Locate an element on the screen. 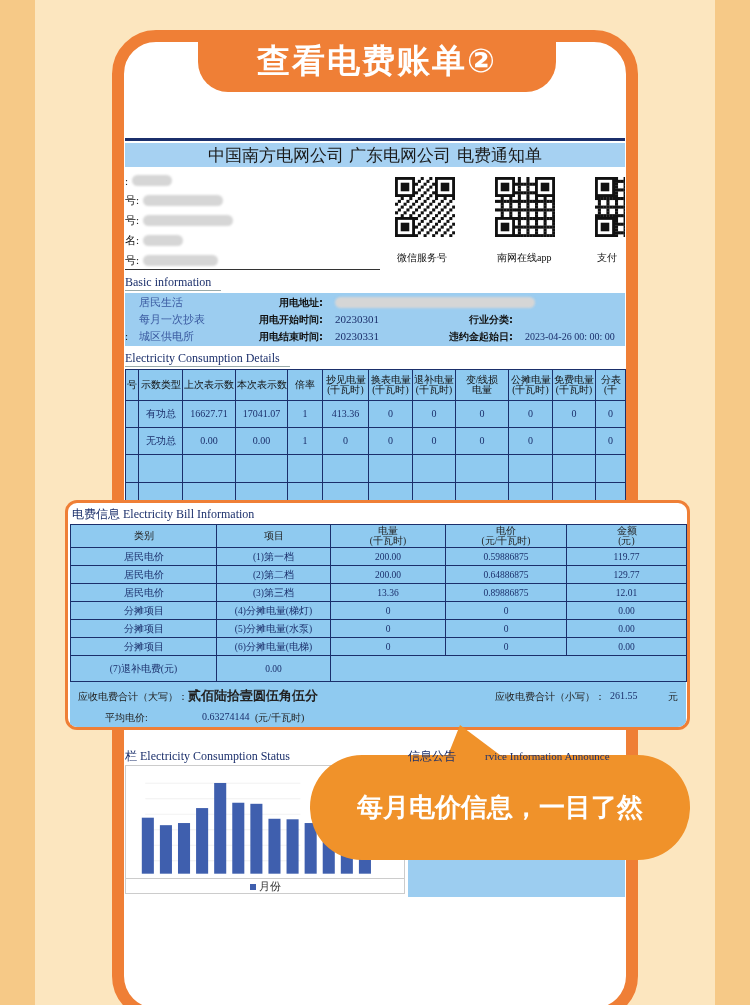 This screenshot has width=750, height=1005. column-header: 类别 is located at coordinates (143, 536).